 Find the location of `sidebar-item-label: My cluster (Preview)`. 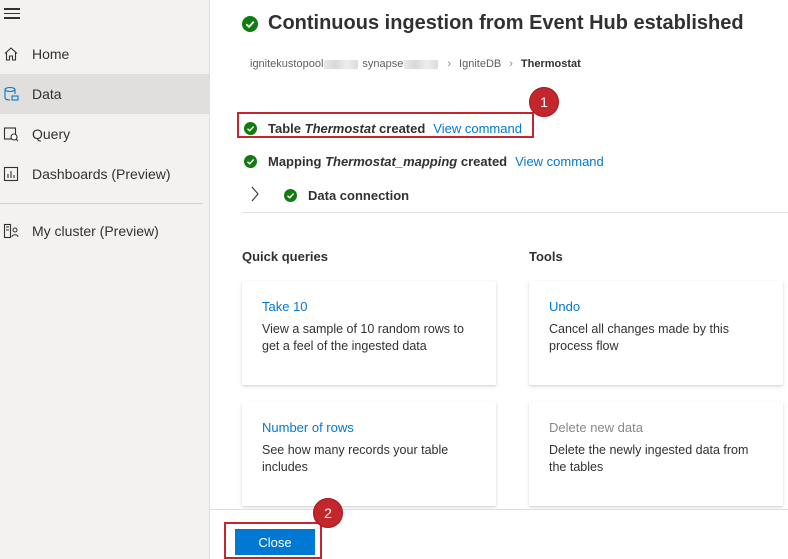

sidebar-item-label: My cluster (Preview) is located at coordinates (95, 231).